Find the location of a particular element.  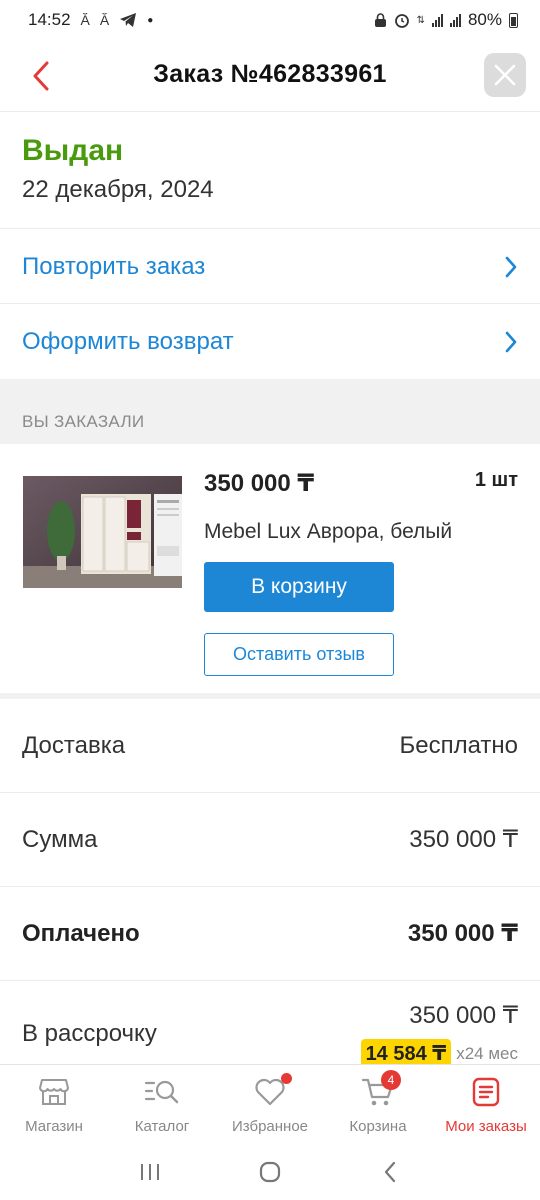

close-button is located at coordinates (505, 75).